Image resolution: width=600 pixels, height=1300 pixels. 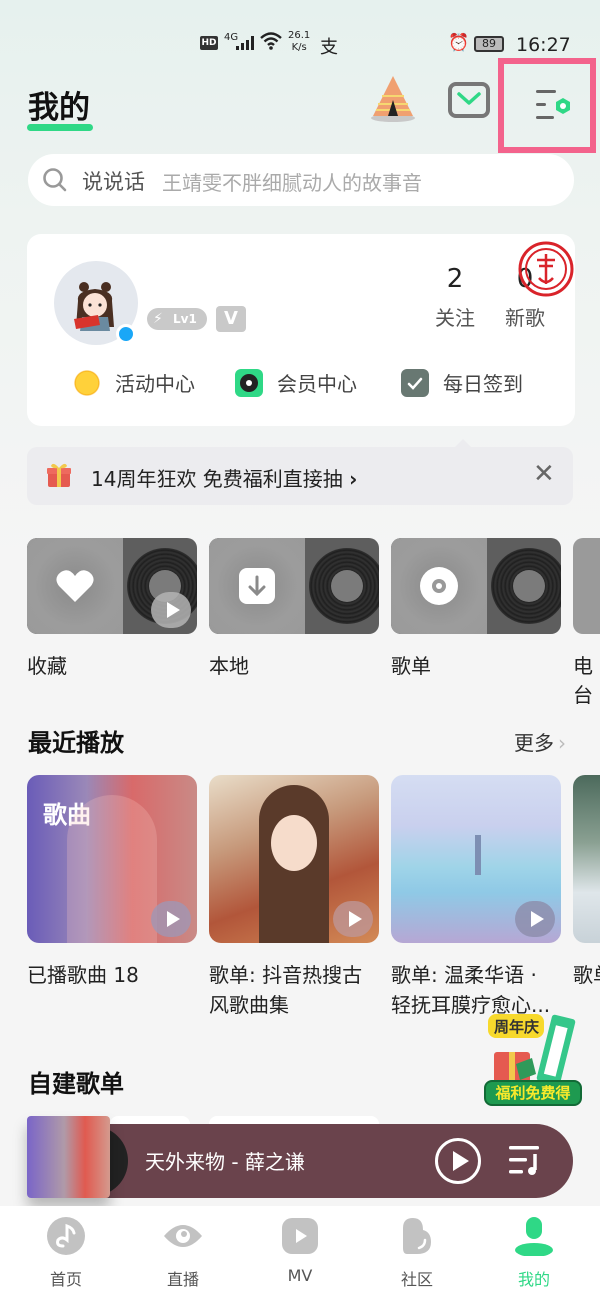 What do you see at coordinates (271, 43) in the screenshot?
I see `wifi-icon` at bounding box center [271, 43].